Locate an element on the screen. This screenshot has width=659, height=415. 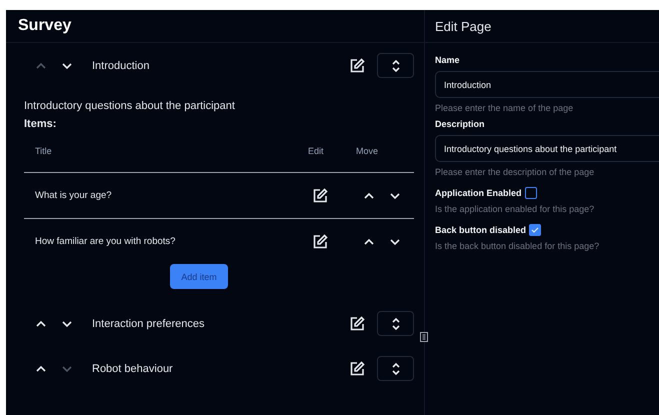
column-header: Edit is located at coordinates (316, 151).